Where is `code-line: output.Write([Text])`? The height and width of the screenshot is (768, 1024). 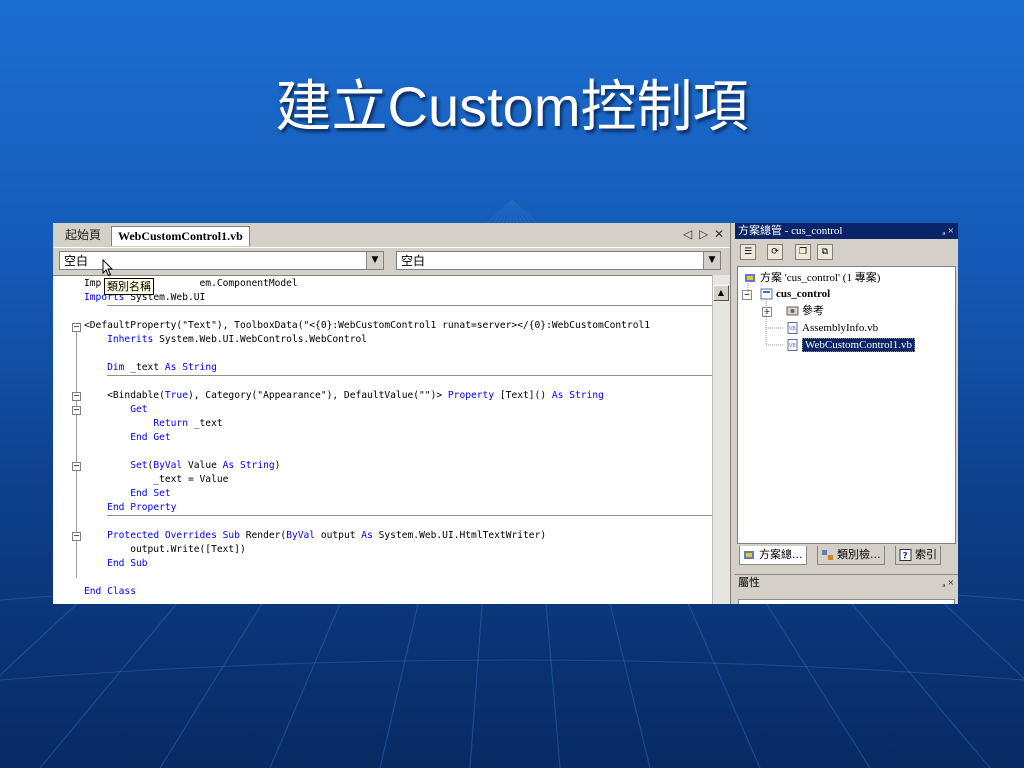 code-line: output.Write([Text]) is located at coordinates (165, 550).